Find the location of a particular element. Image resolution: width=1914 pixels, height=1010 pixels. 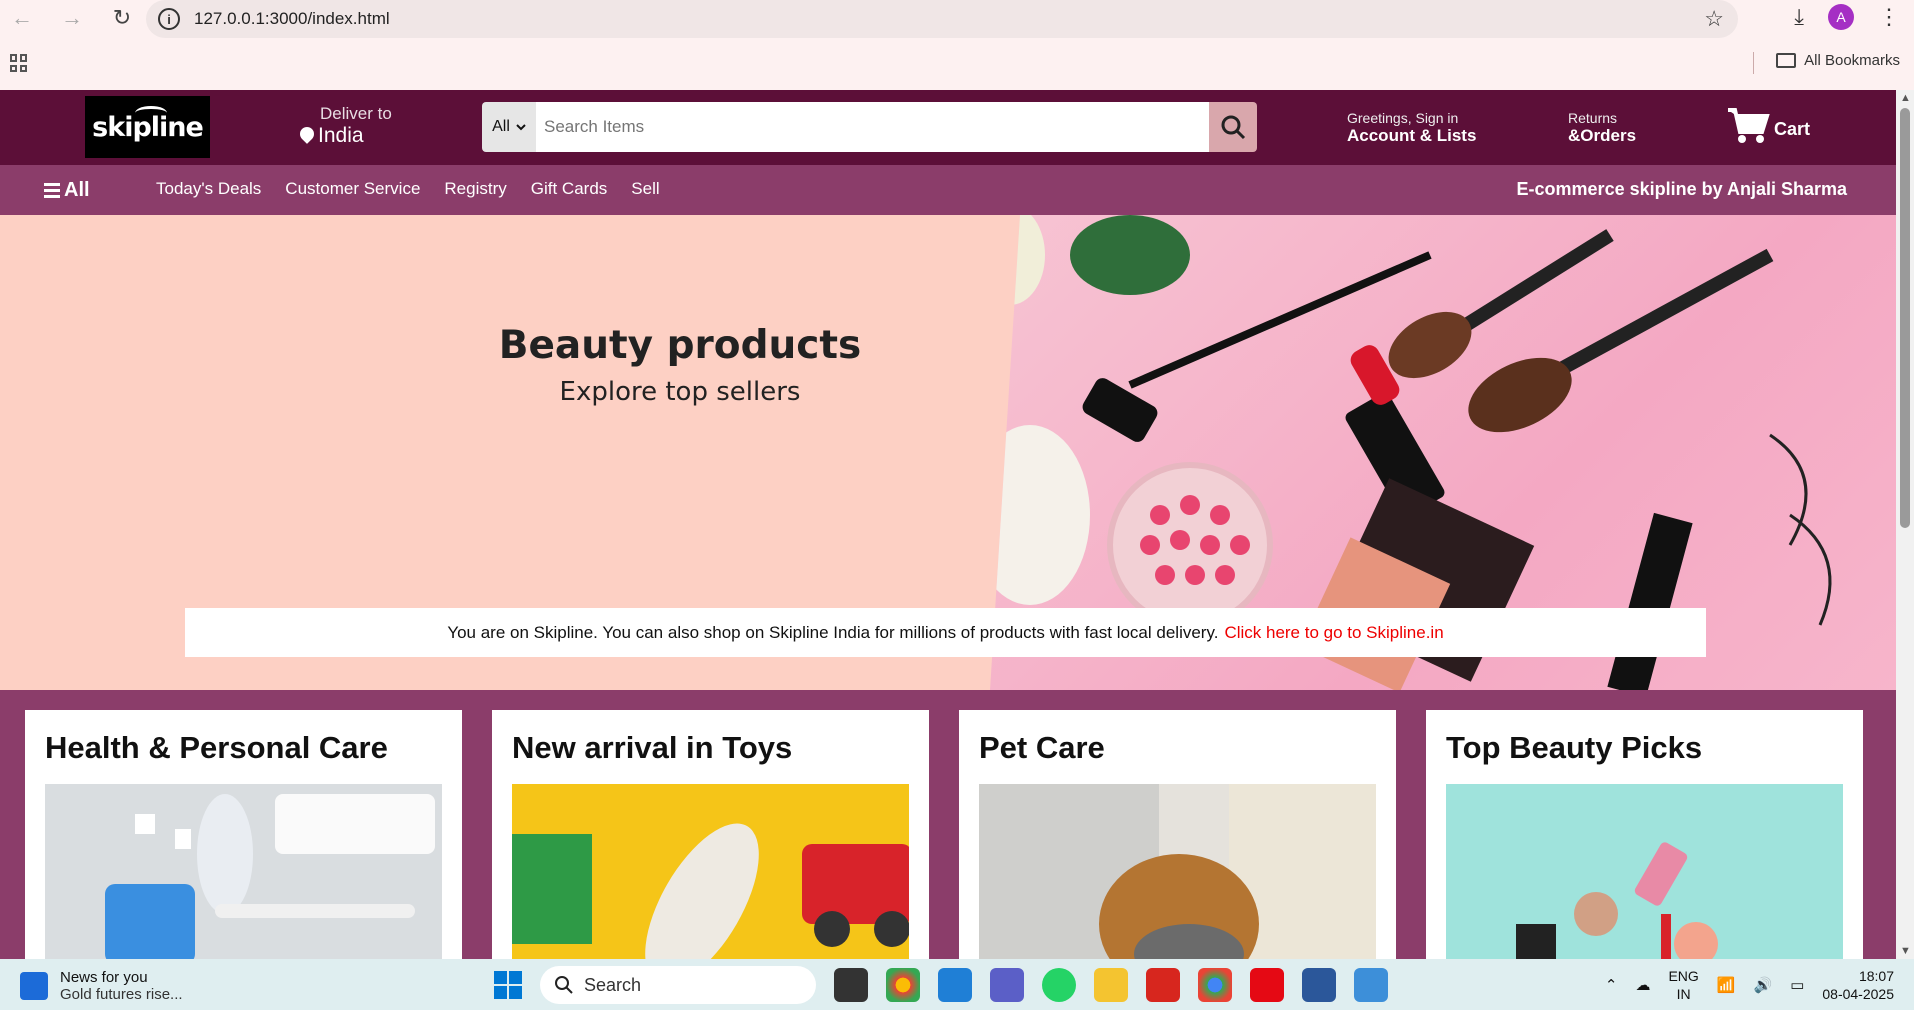

health-products-image is located at coordinates (243, 871).